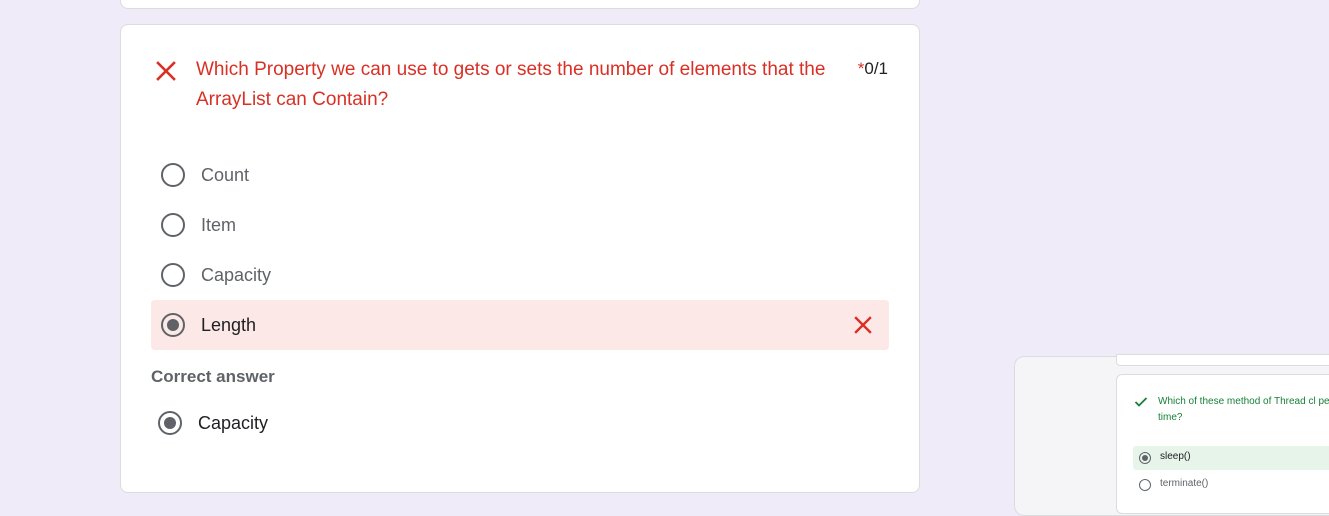 This screenshot has height=516, width=1329. Describe the element at coordinates (213, 376) in the screenshot. I see `correct-answer-heading: Correct answer` at that location.